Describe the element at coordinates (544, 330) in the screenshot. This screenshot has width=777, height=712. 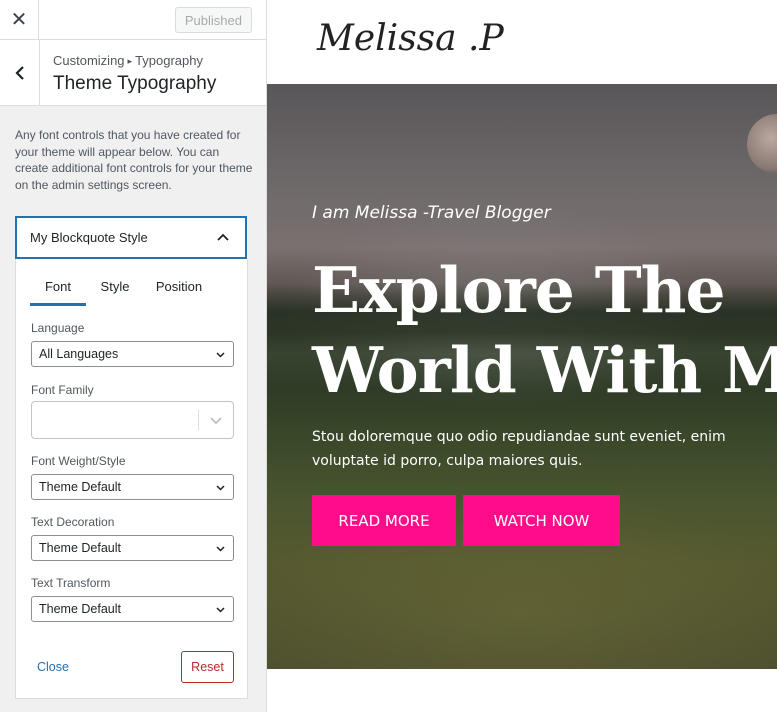
I see `hero-headline: Explore The World With Me` at that location.